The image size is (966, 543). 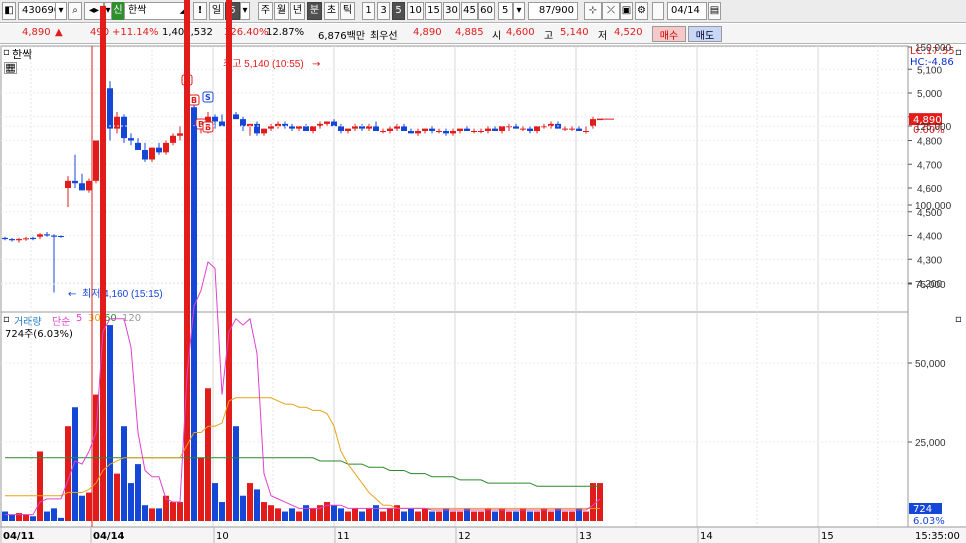 What do you see at coordinates (110, 318) in the screenshot?
I see `ma60-label: 60` at bounding box center [110, 318].